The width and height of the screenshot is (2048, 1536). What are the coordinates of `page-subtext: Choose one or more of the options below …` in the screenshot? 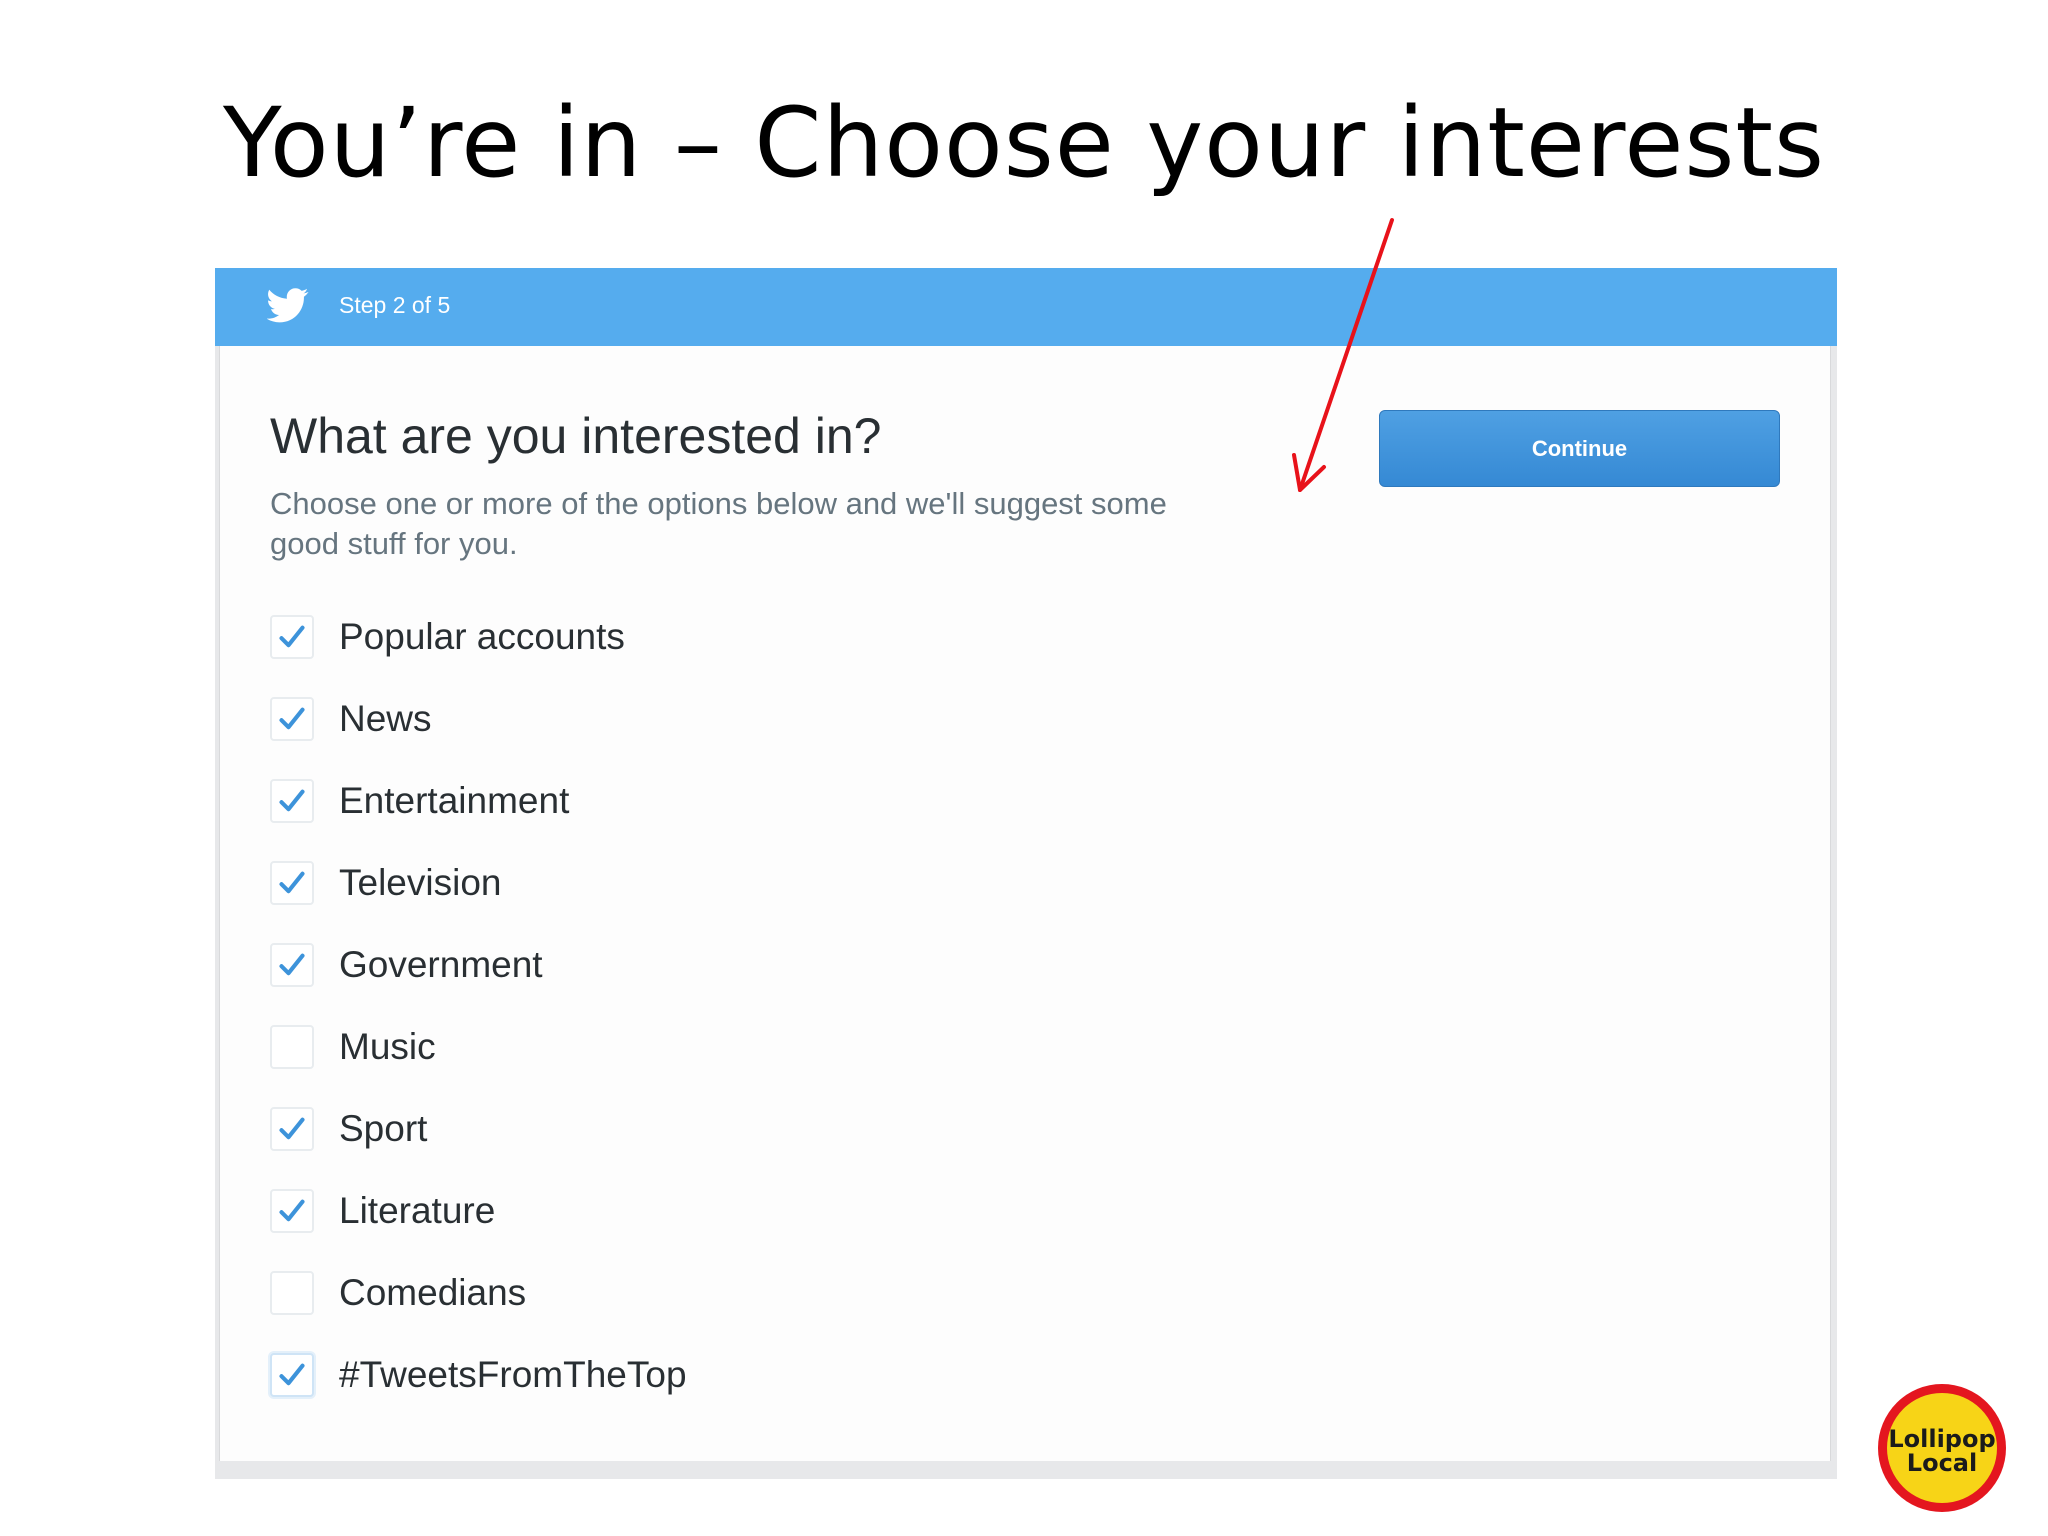 It's located at (718, 523).